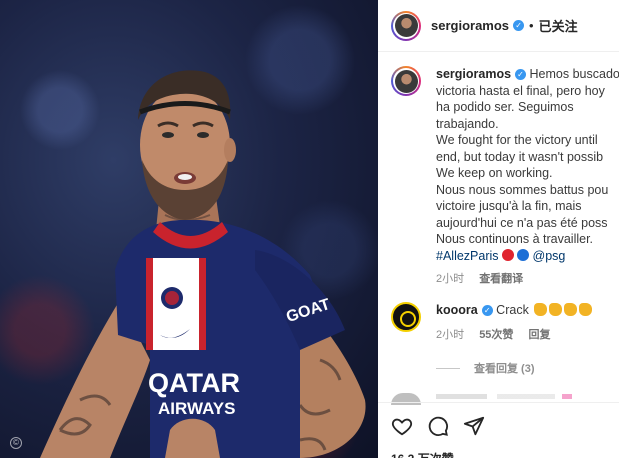 The width and height of the screenshot is (619, 458). What do you see at coordinates (422, 454) in the screenshot?
I see `likes-count: 16.2 万次赞` at bounding box center [422, 454].